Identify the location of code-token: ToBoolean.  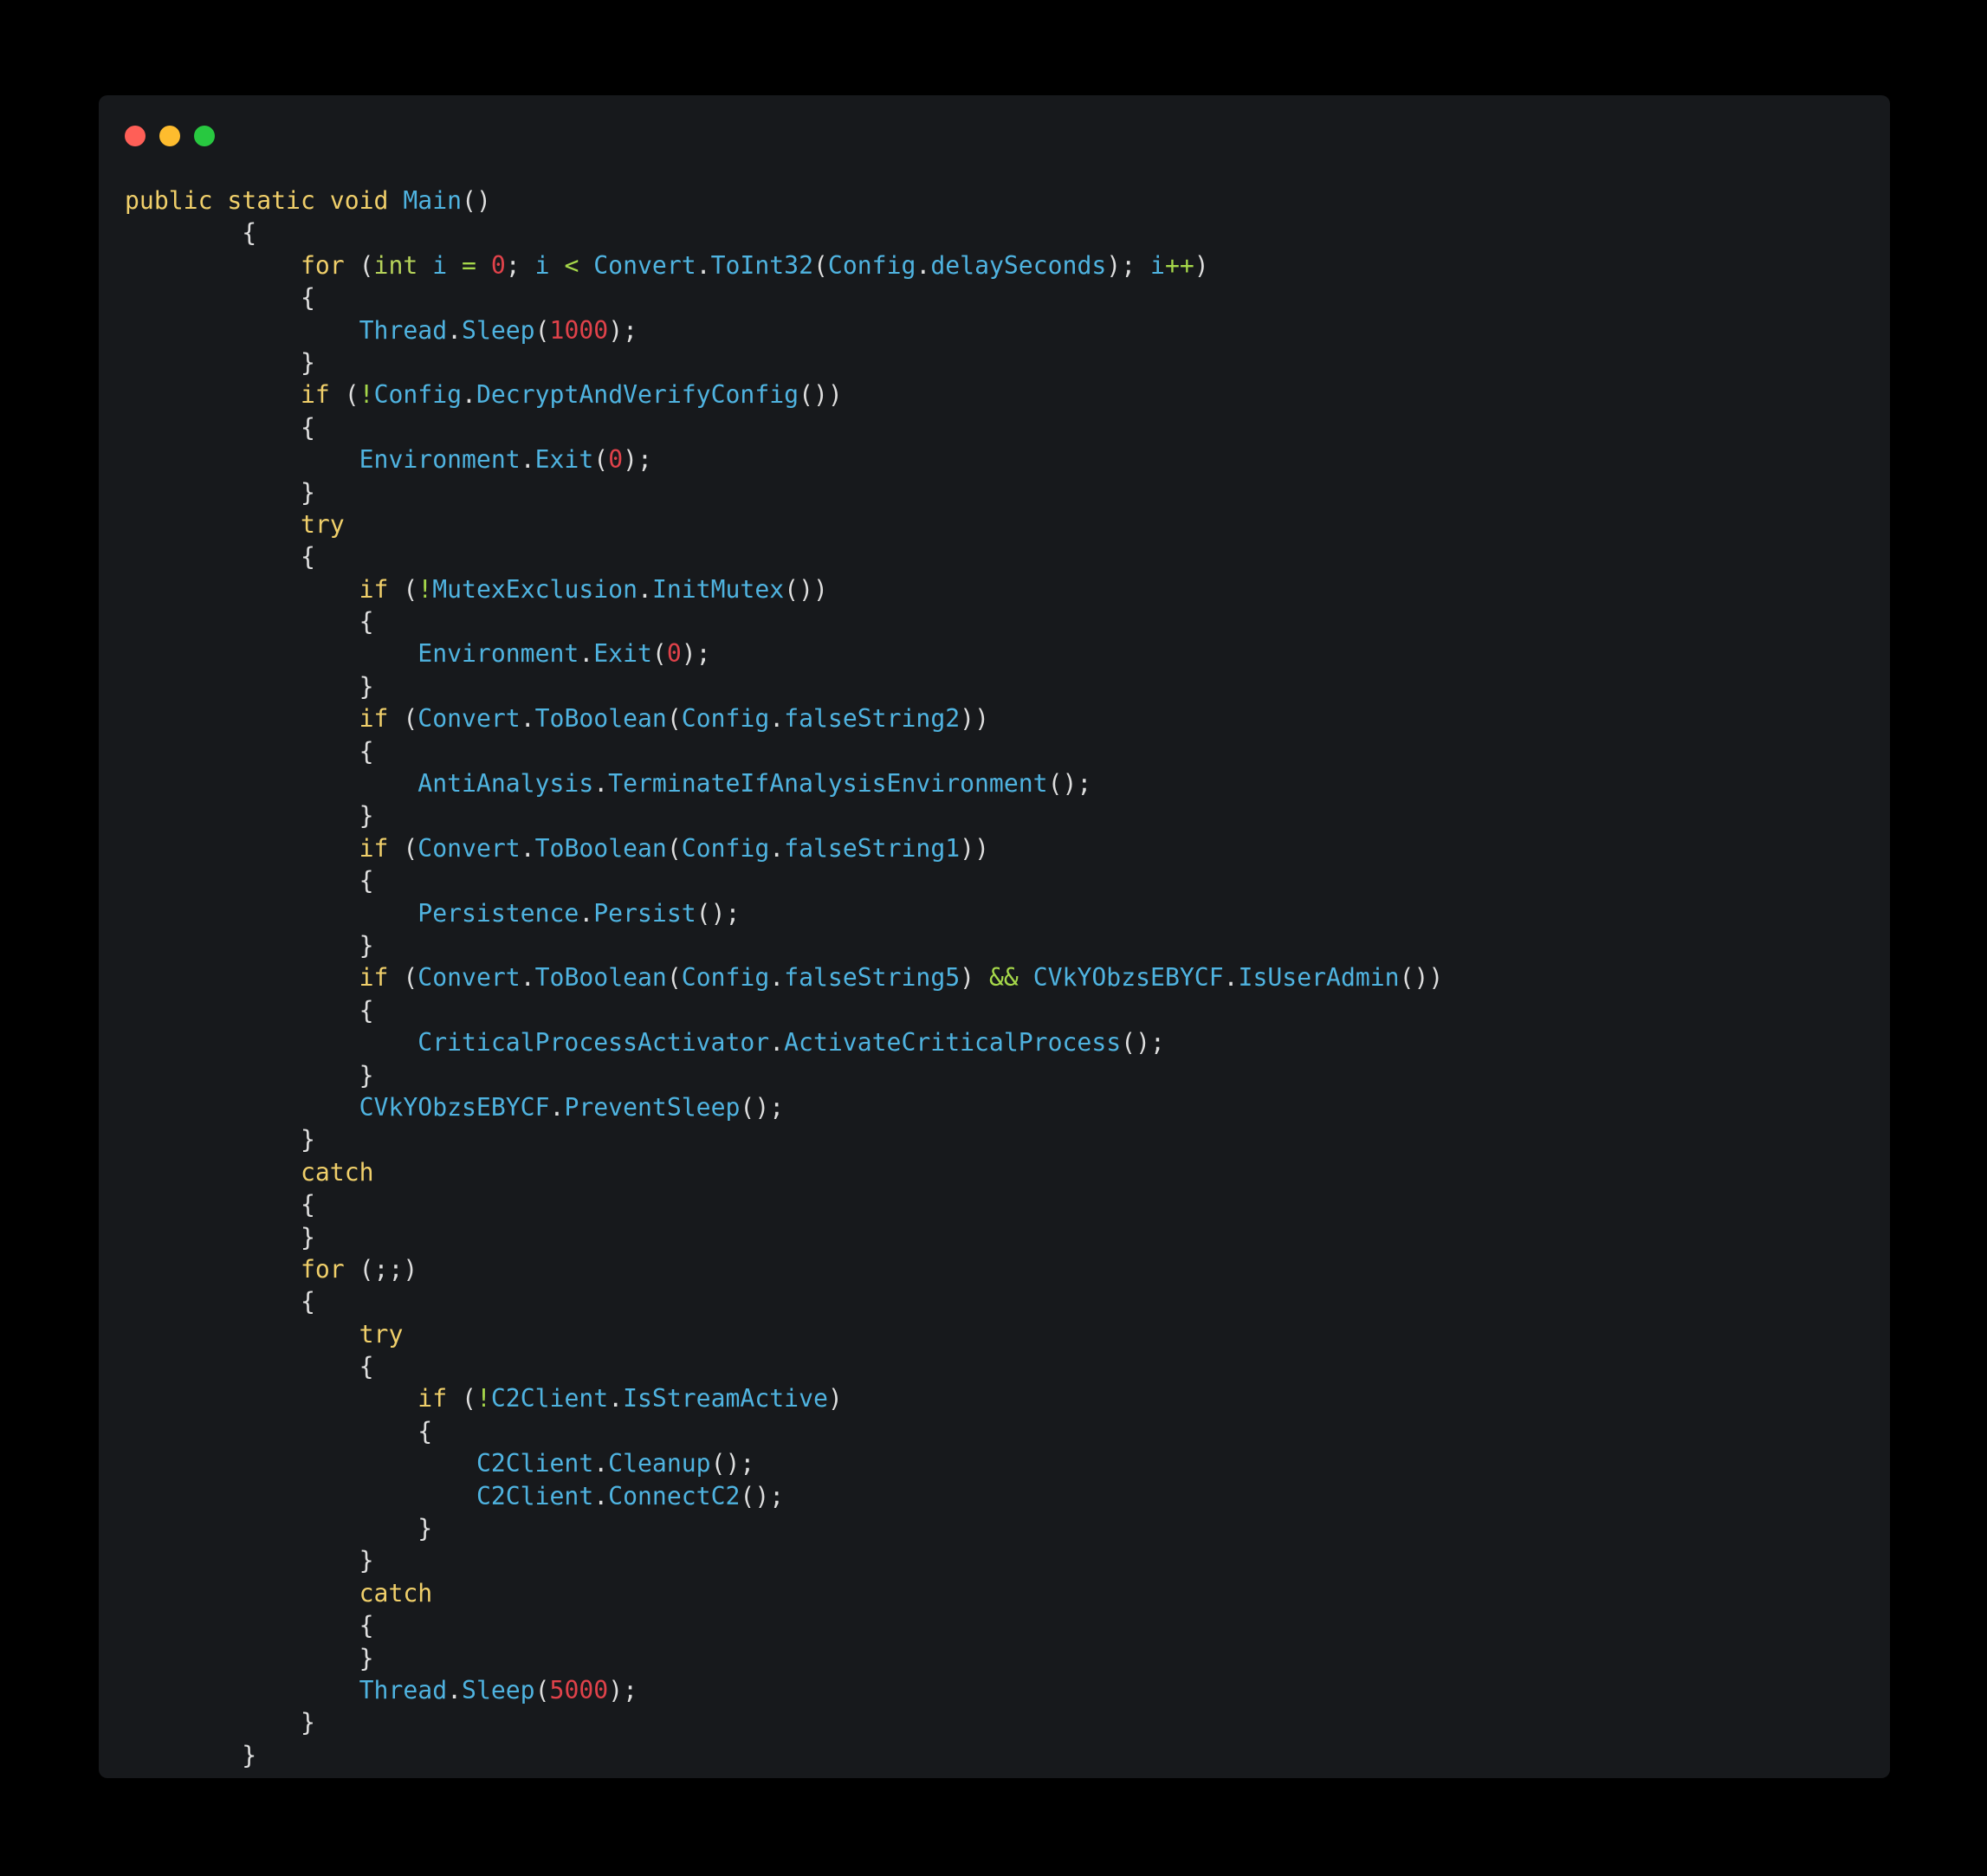
(600, 848).